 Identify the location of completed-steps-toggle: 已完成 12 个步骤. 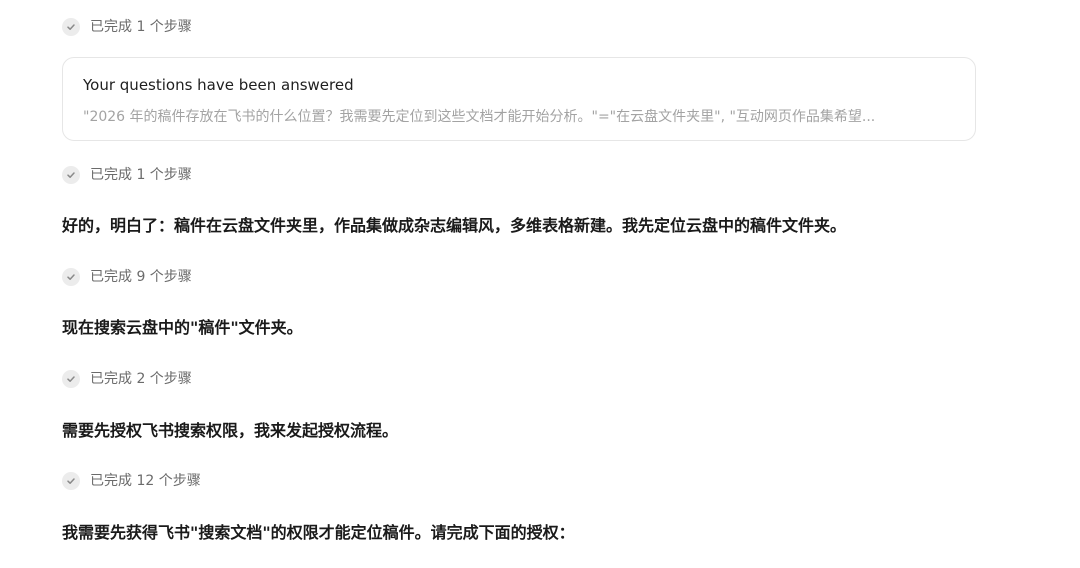
(131, 481).